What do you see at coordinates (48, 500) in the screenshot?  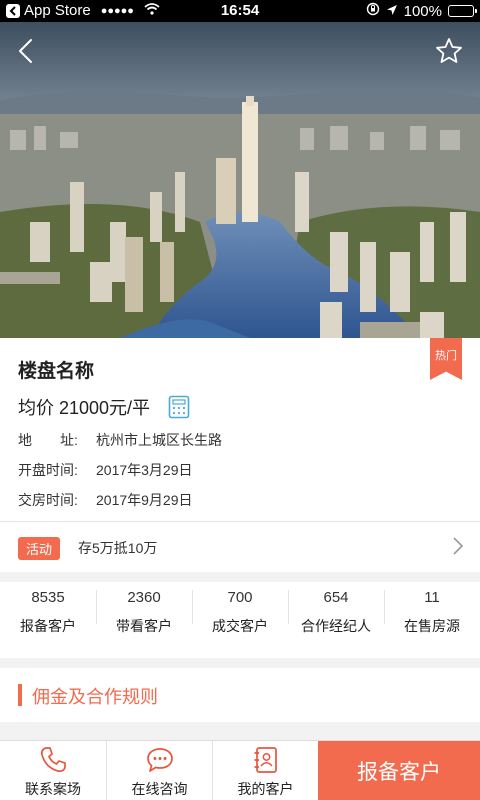 I see `delivery-date-label: 交房时间:` at bounding box center [48, 500].